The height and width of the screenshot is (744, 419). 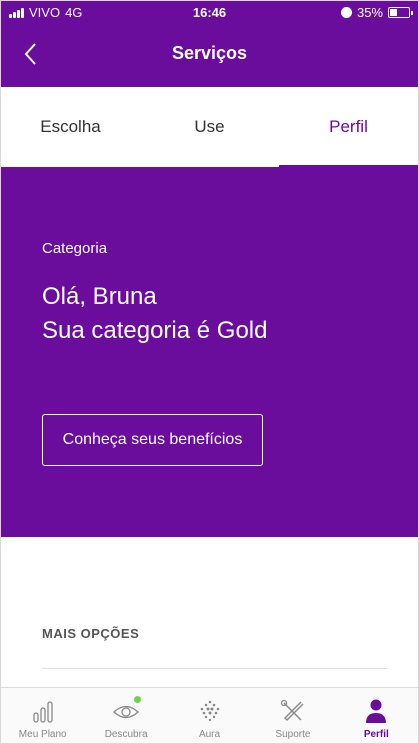 I want to click on tab-strip: Escolha Use Perfil, so click(x=209, y=127).